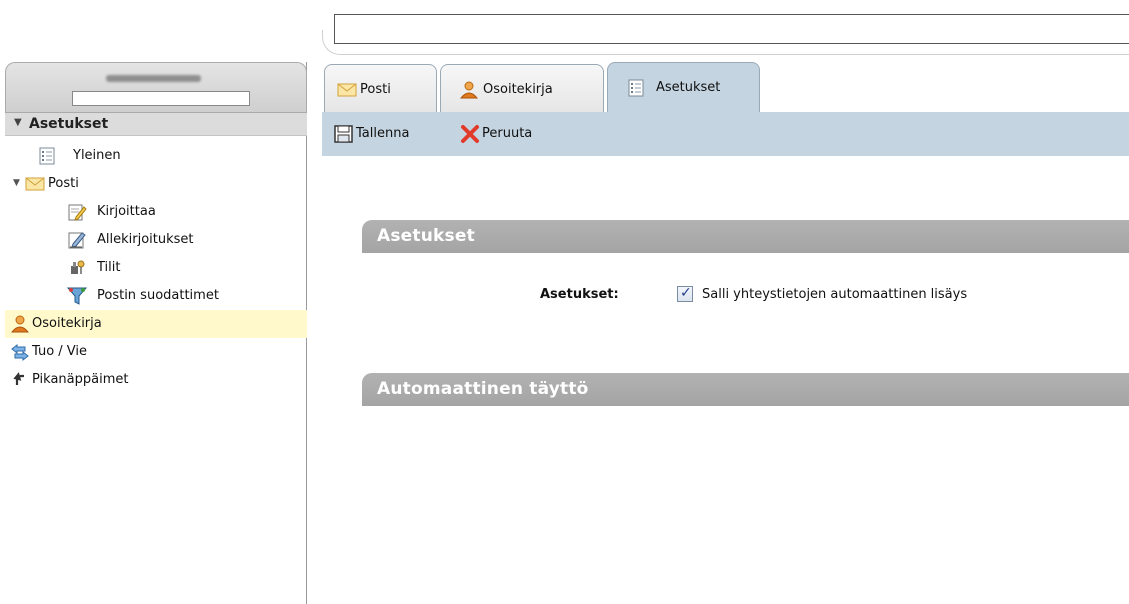 The height and width of the screenshot is (604, 1129). What do you see at coordinates (426, 236) in the screenshot?
I see `section-title: Asetukset` at bounding box center [426, 236].